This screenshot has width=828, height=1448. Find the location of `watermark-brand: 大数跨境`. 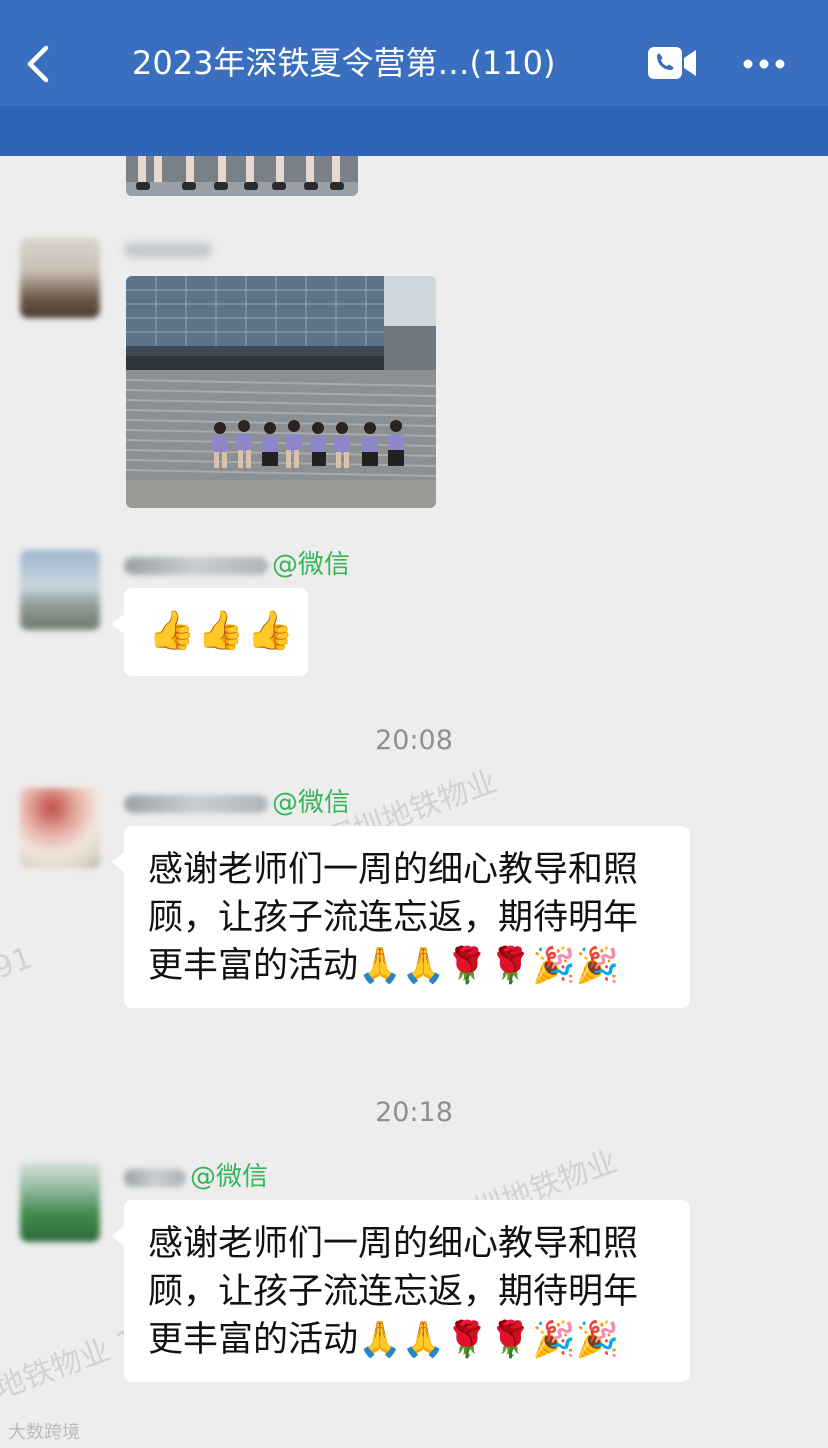

watermark-brand: 大数跨境 is located at coordinates (44, 1432).